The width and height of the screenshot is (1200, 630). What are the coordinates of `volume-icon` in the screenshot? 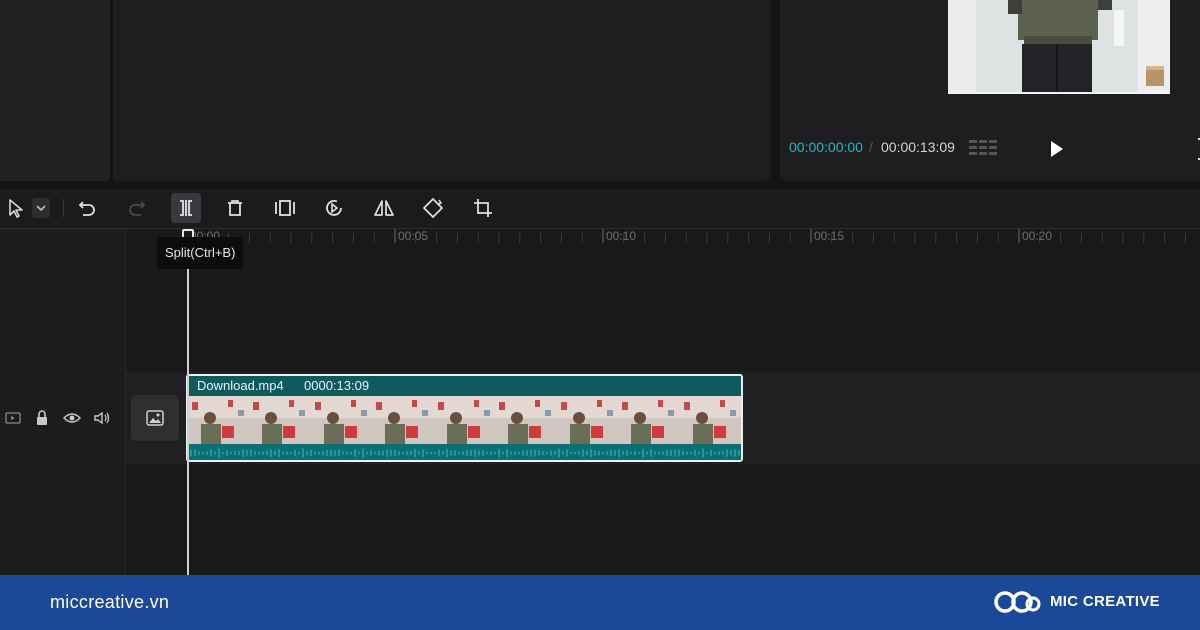 It's located at (102, 418).